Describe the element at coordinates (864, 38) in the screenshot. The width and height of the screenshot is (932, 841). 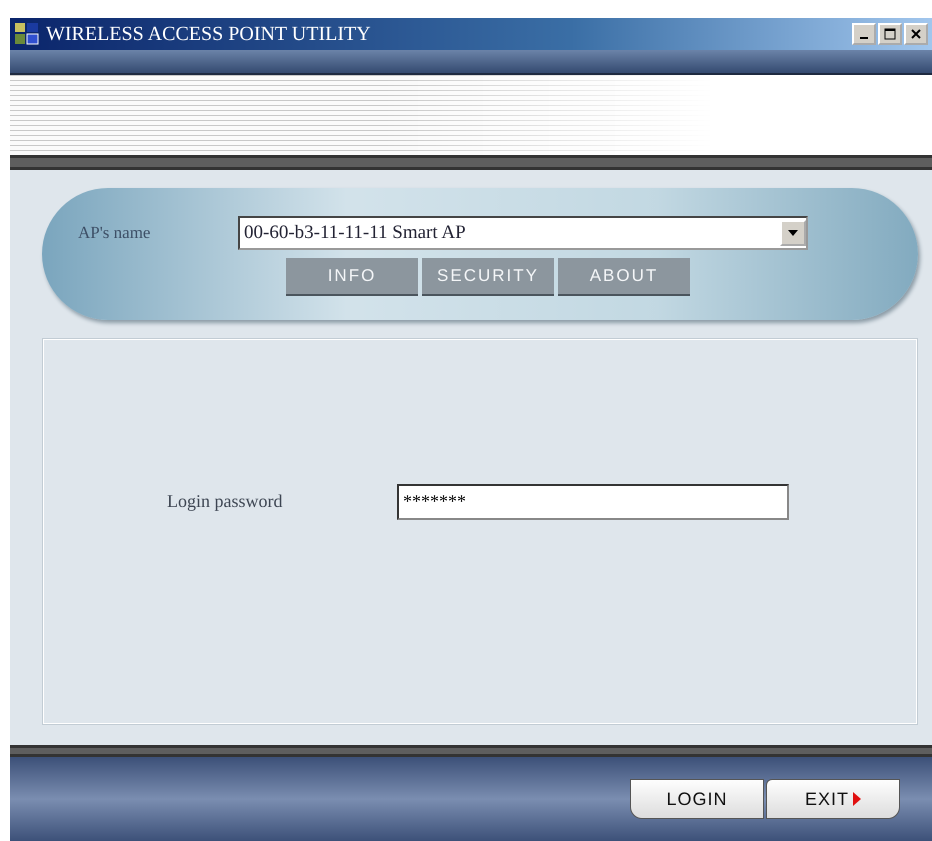
I see `minimize-icon` at that location.